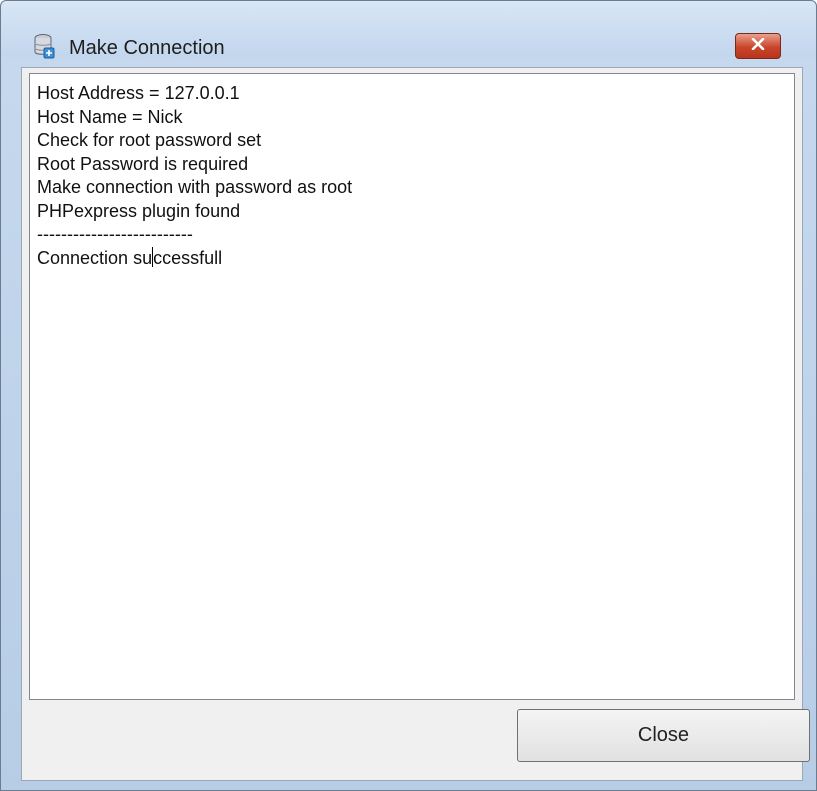 This screenshot has height=791, width=817. What do you see at coordinates (149, 140) in the screenshot?
I see `log-line-check-root: Check for root password set` at bounding box center [149, 140].